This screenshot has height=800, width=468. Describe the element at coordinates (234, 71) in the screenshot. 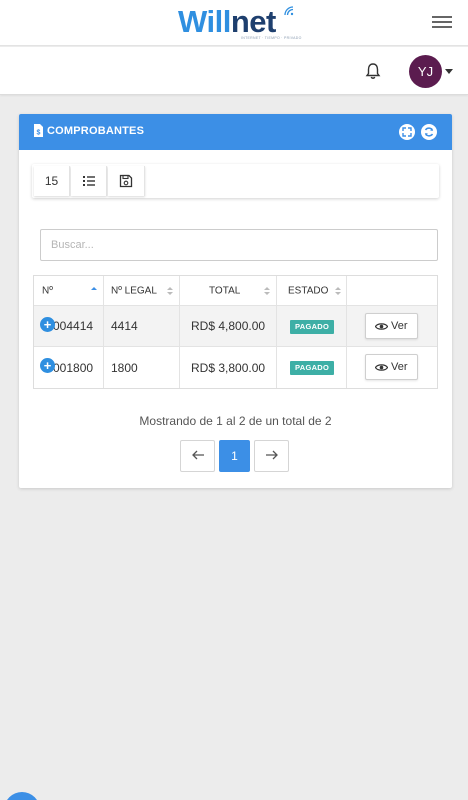

I see `user-bar: YJ` at that location.